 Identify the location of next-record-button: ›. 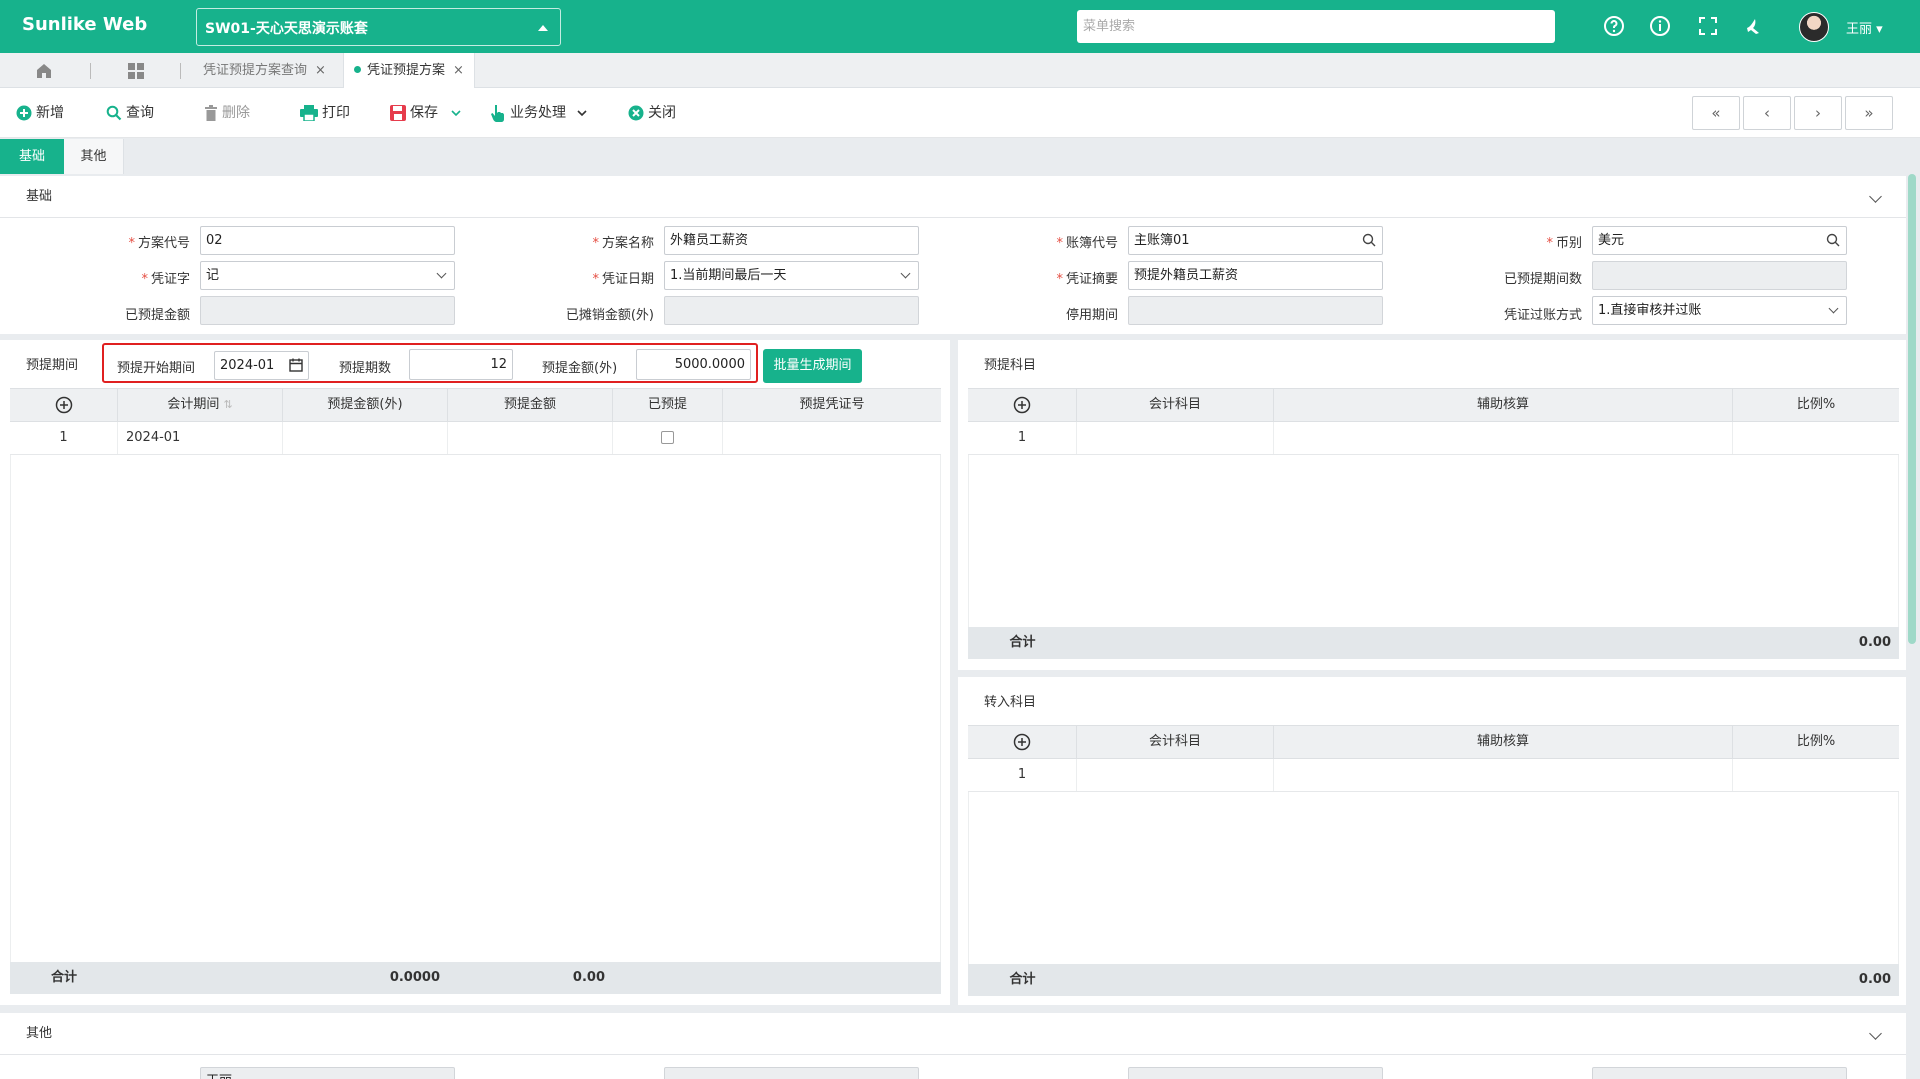
(1818, 113).